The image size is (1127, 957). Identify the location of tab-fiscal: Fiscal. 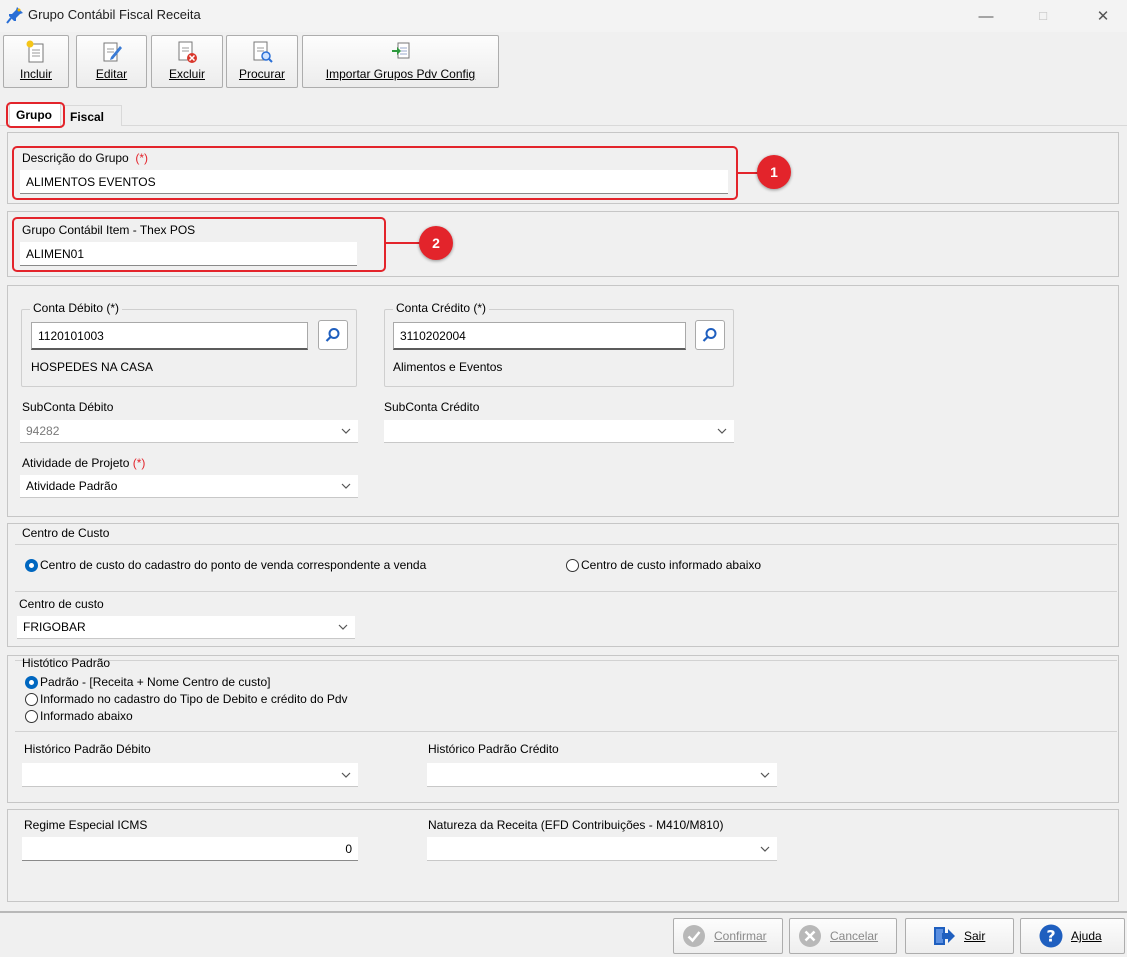
(92, 115).